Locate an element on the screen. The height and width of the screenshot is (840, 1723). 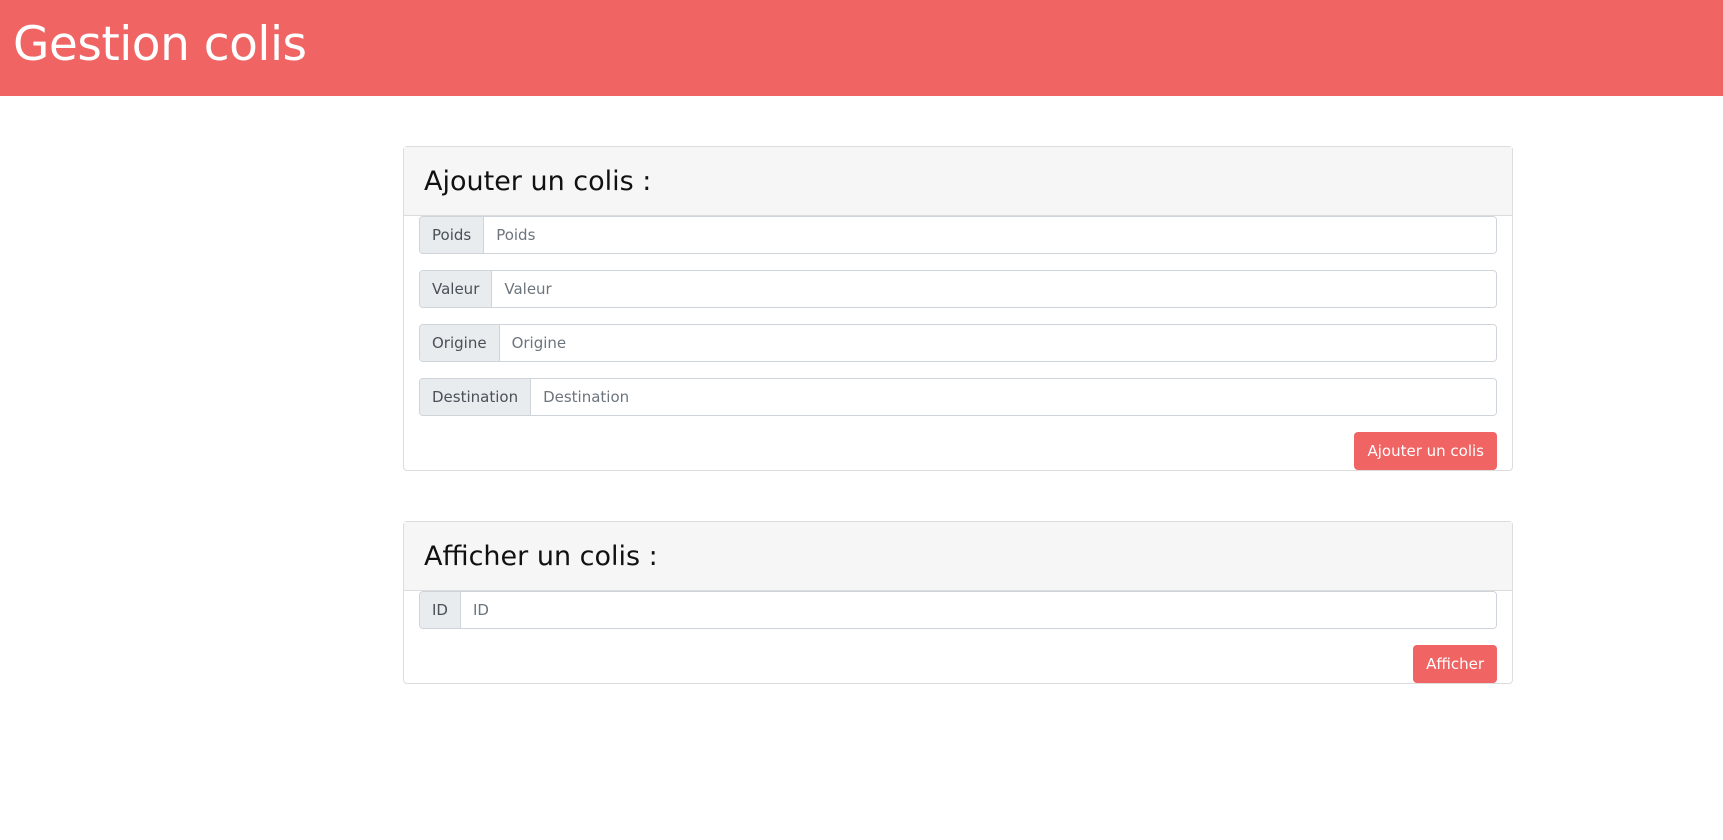
add-parcel-button: Ajouter un colis is located at coordinates (1425, 451).